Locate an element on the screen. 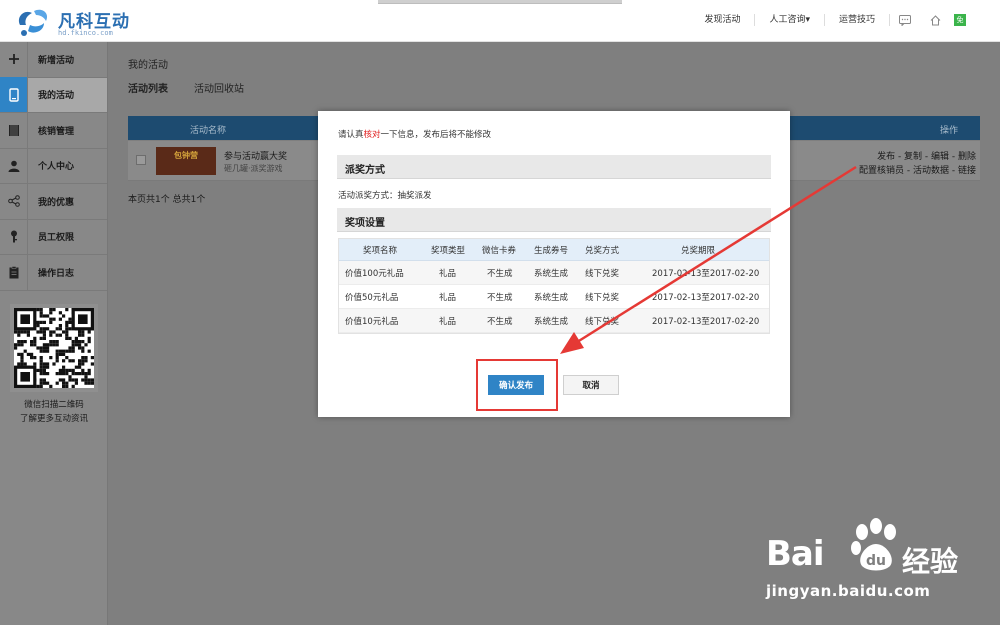  top-header: 凡科互动 hd.fkinco.com 发现活动 人工咨询▾ 运营技巧 免 is located at coordinates (500, 21).